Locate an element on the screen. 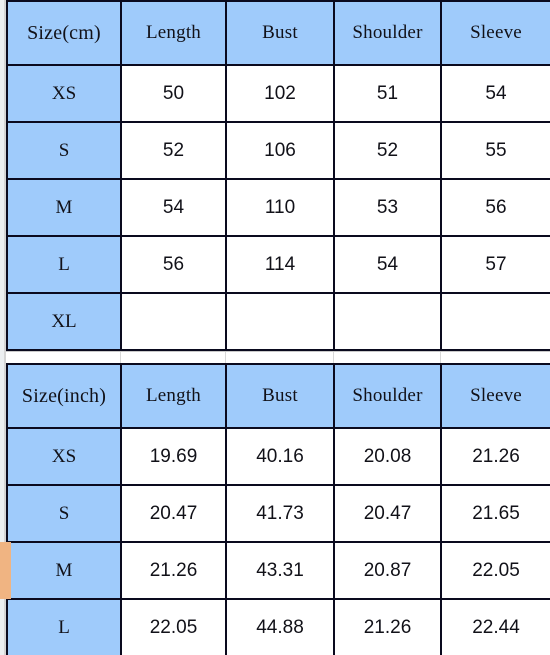 This screenshot has width=550, height=655. cm-cell-m-bust: 110 is located at coordinates (280, 207).